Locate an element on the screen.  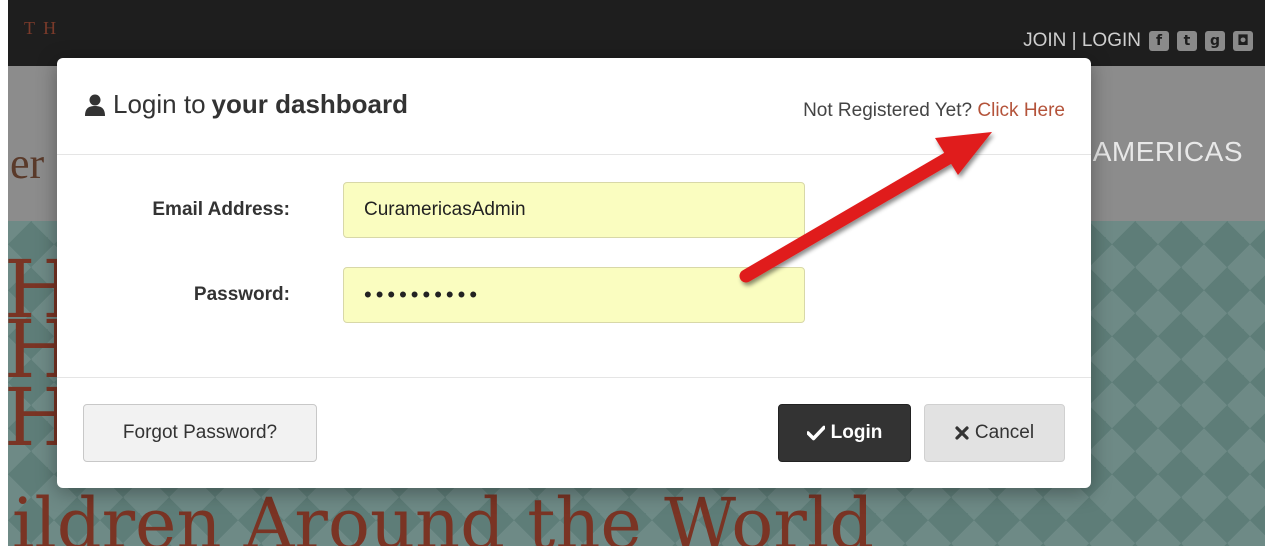
nav-brand-fragment: er is located at coordinates (27, 163).